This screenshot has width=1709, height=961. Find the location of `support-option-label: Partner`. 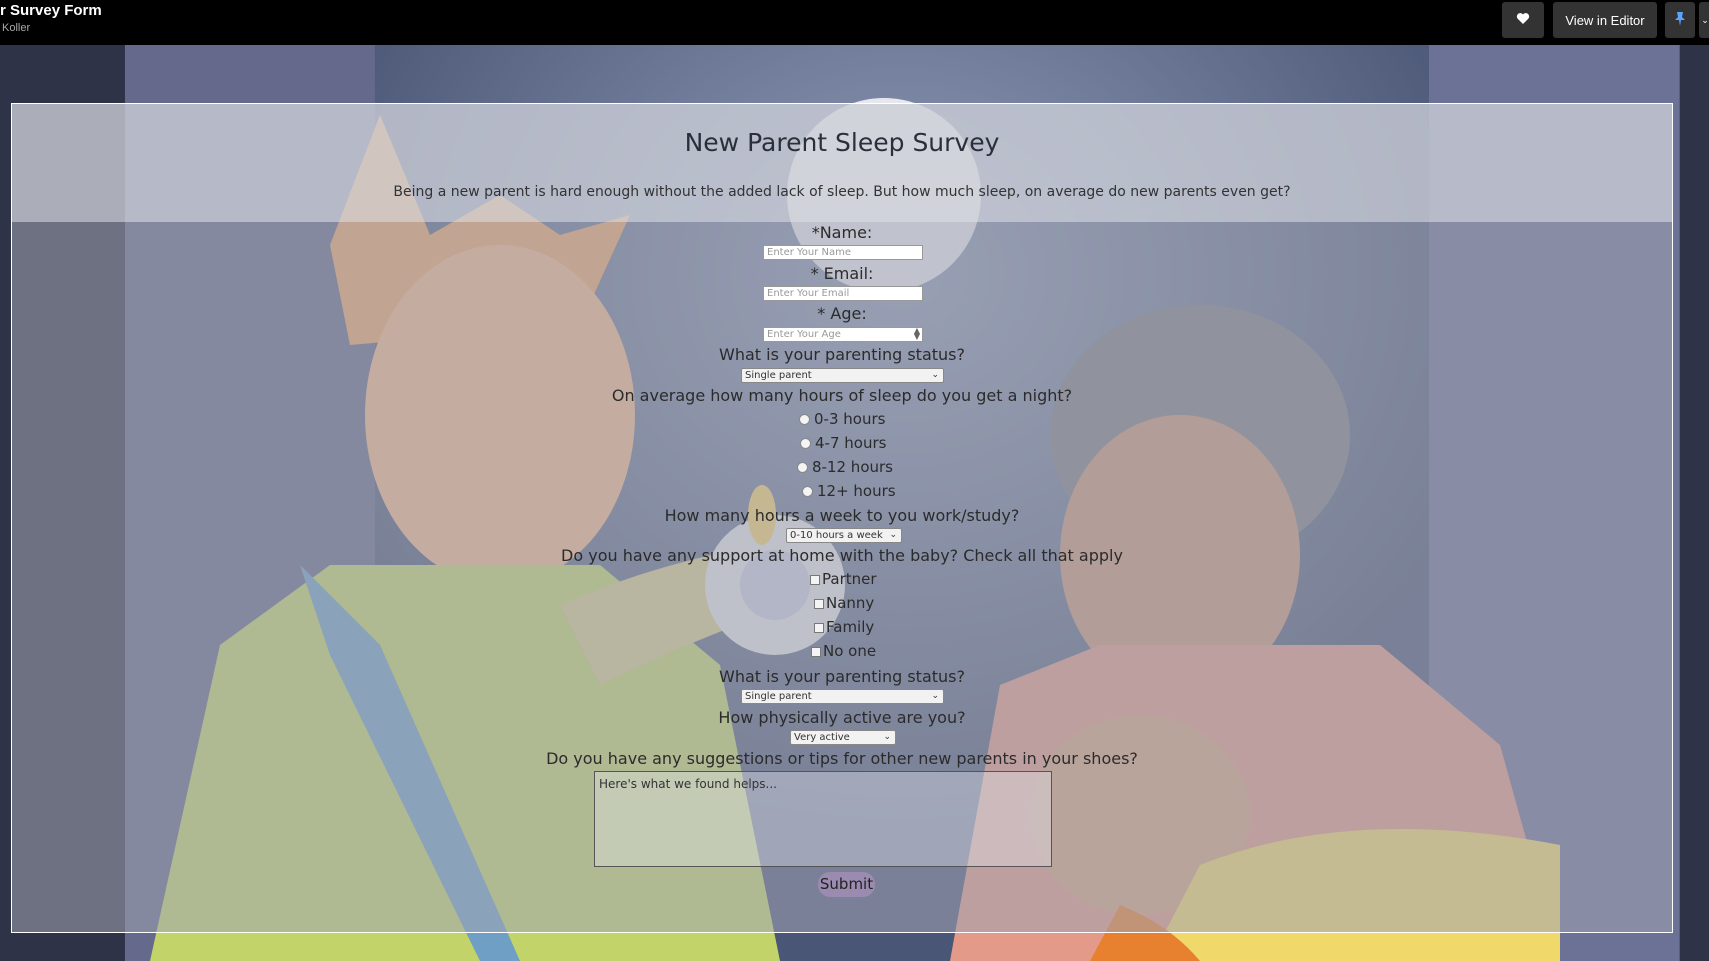

support-option-label: Partner is located at coordinates (849, 579).